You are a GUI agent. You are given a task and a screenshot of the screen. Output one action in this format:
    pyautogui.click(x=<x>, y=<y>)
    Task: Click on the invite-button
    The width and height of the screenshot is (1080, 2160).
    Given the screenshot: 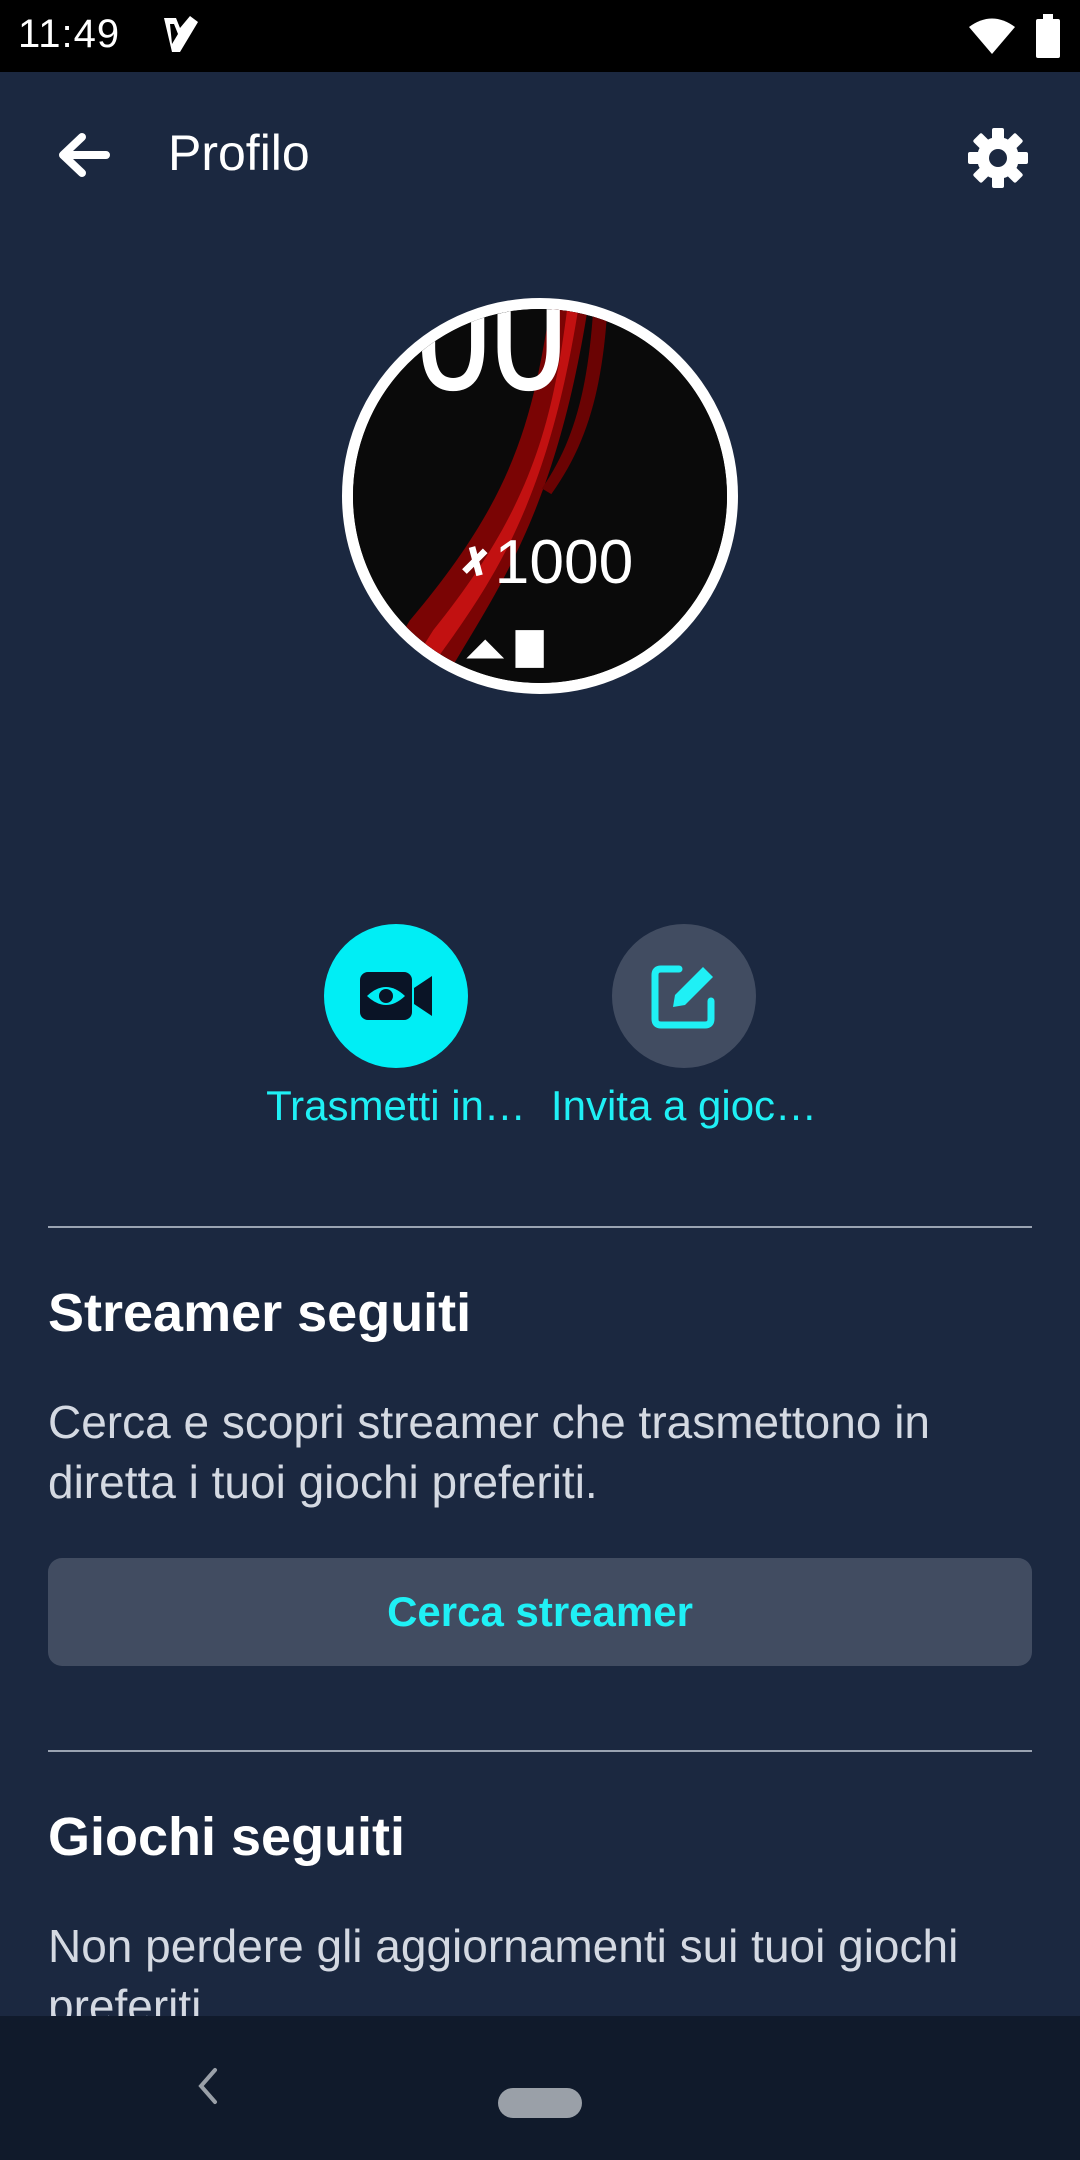 What is the action you would take?
    pyautogui.click(x=684, y=996)
    